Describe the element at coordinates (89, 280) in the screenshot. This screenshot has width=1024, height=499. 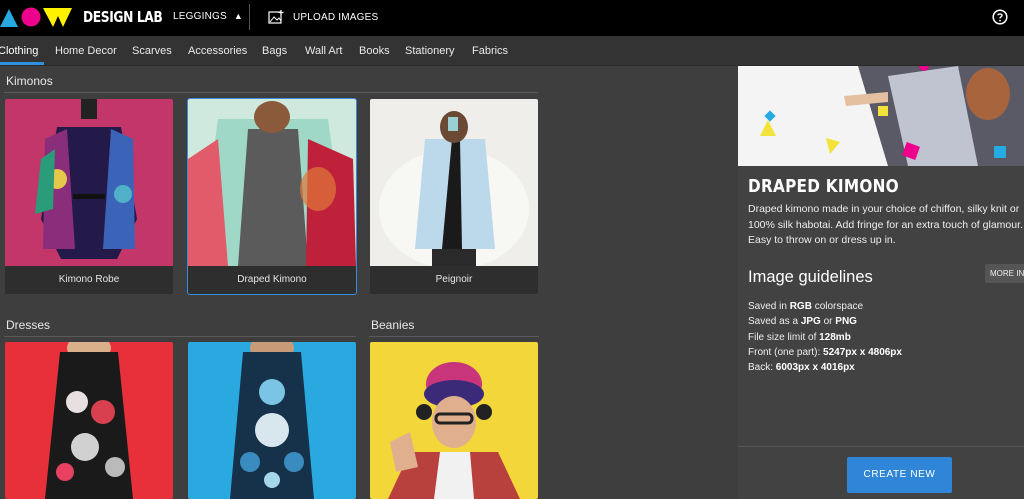
I see `card-label: Kimono Robe` at that location.